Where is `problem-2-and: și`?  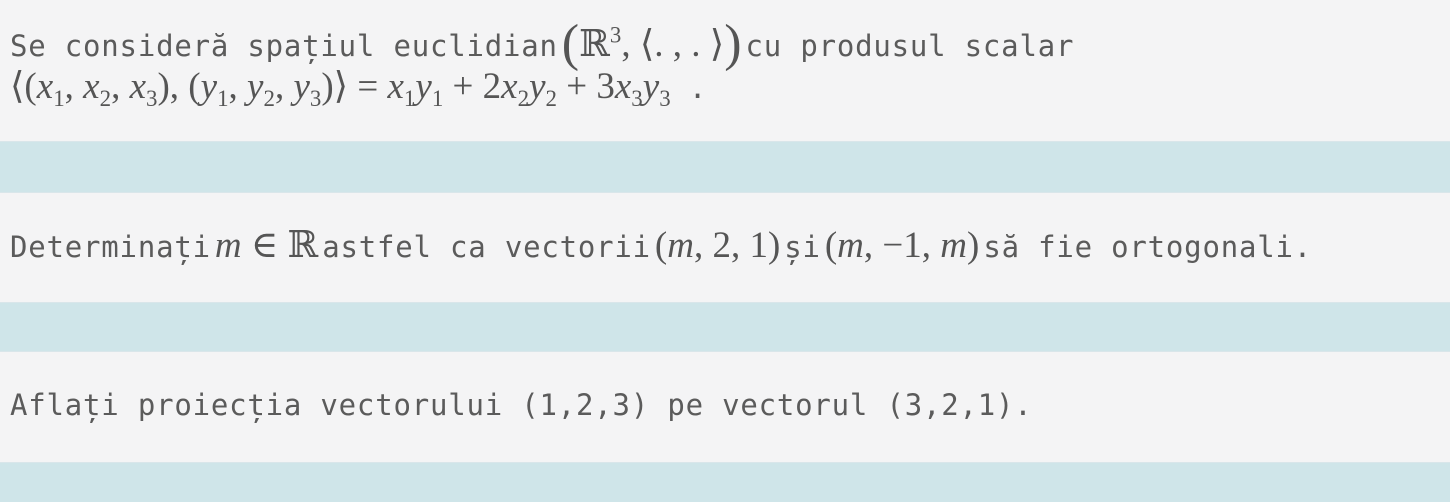
problem-2-and: și is located at coordinates (802, 247).